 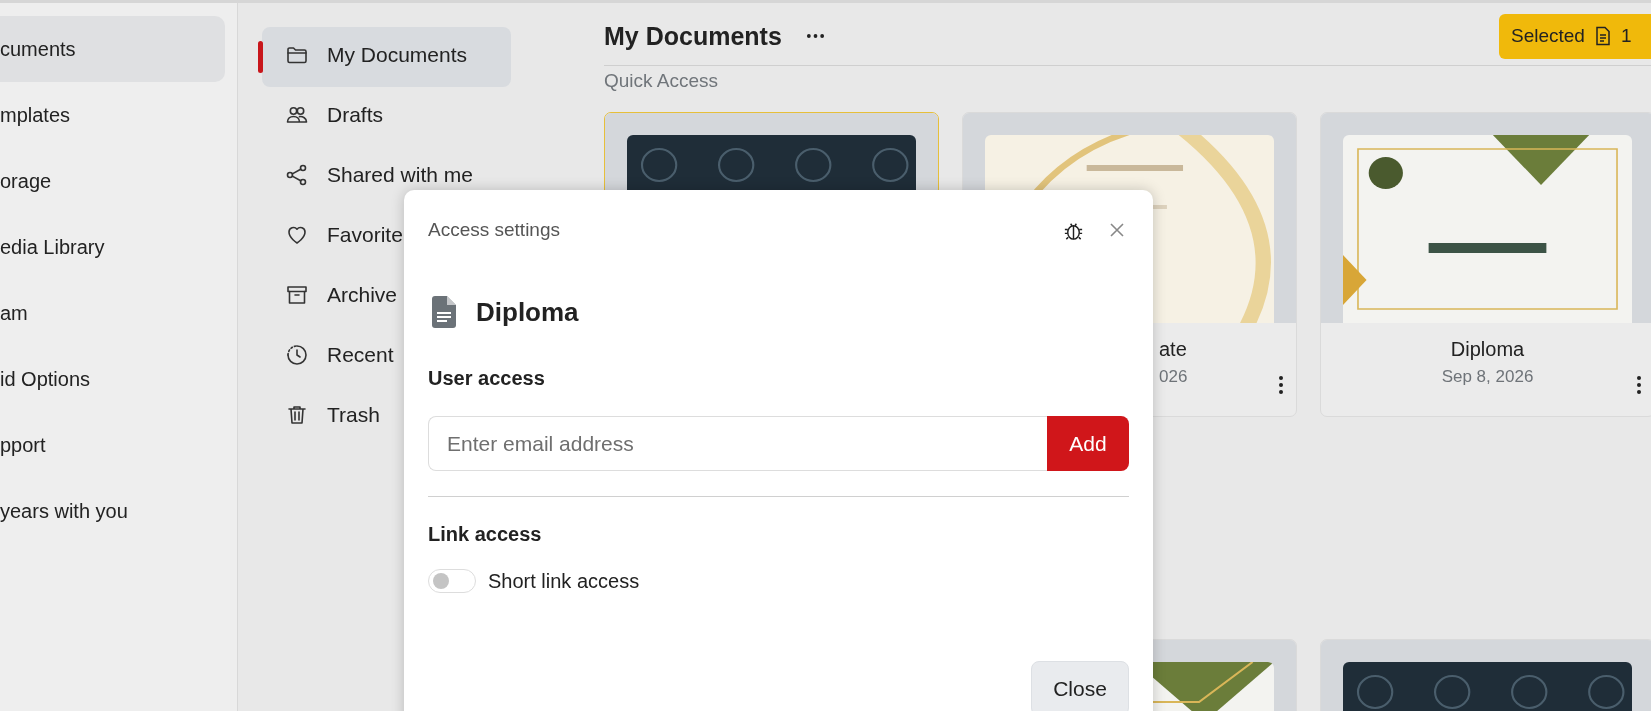 I want to click on toggle-label: Short link access, so click(x=564, y=581).